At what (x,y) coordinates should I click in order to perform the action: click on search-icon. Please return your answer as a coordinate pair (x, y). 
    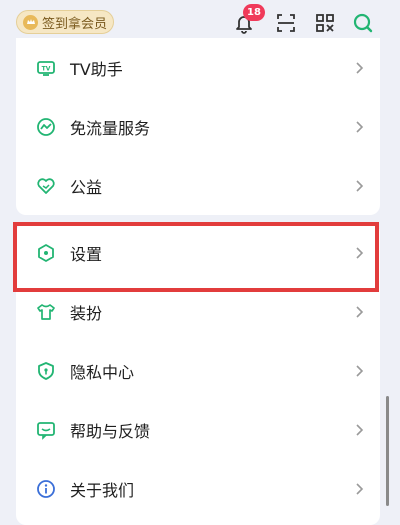
    Looking at the image, I should click on (363, 23).